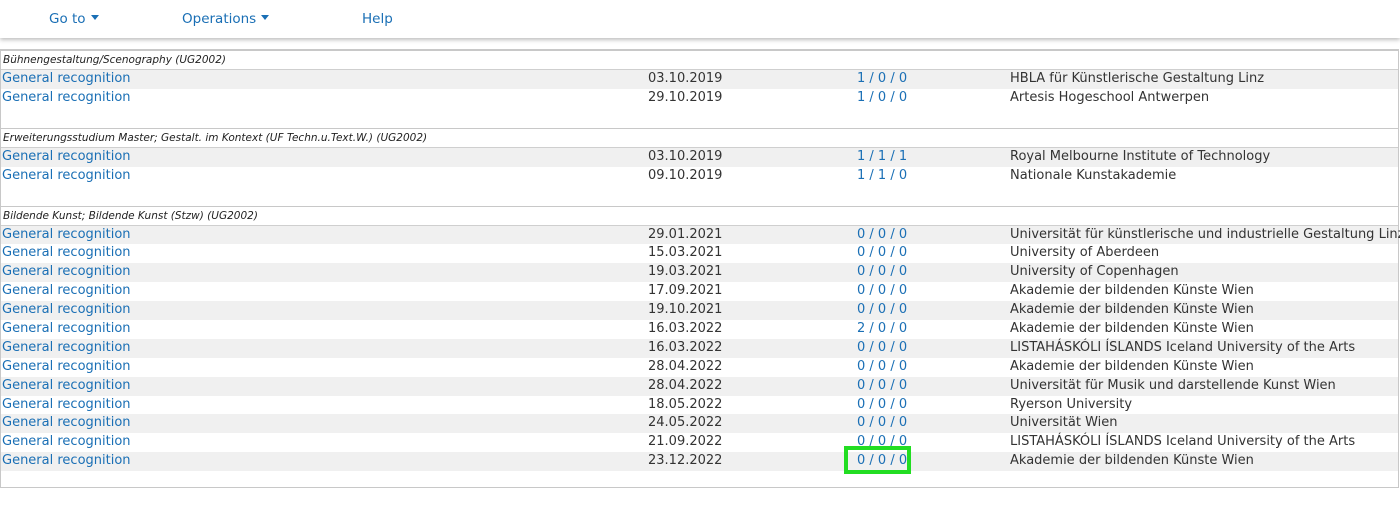 The height and width of the screenshot is (514, 1400). Describe the element at coordinates (1140, 156) in the screenshot. I see `institution-cell: Royal Melbourne Institute of Technology` at that location.